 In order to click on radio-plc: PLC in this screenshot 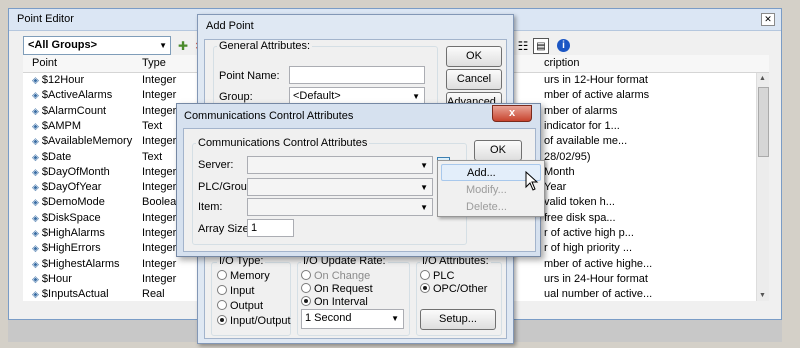, I will do `click(437, 276)`.